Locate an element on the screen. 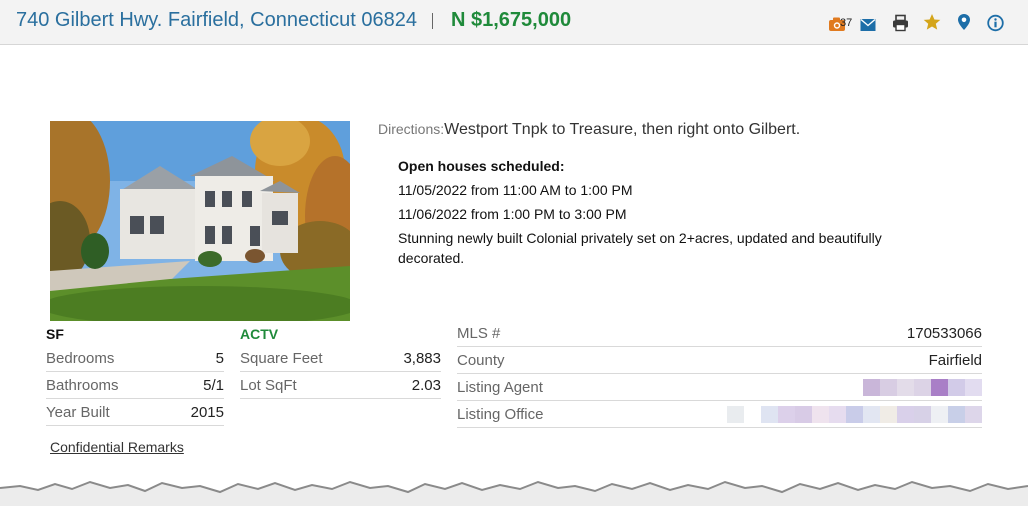  open-house-date: 11/06/2022 from 1:00 PM to 3:00 PM is located at coordinates (512, 214).